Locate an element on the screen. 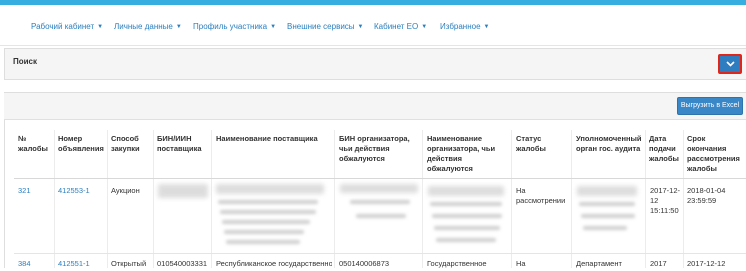  supplier-name: Республиканское государственное is located at coordinates (274, 263).